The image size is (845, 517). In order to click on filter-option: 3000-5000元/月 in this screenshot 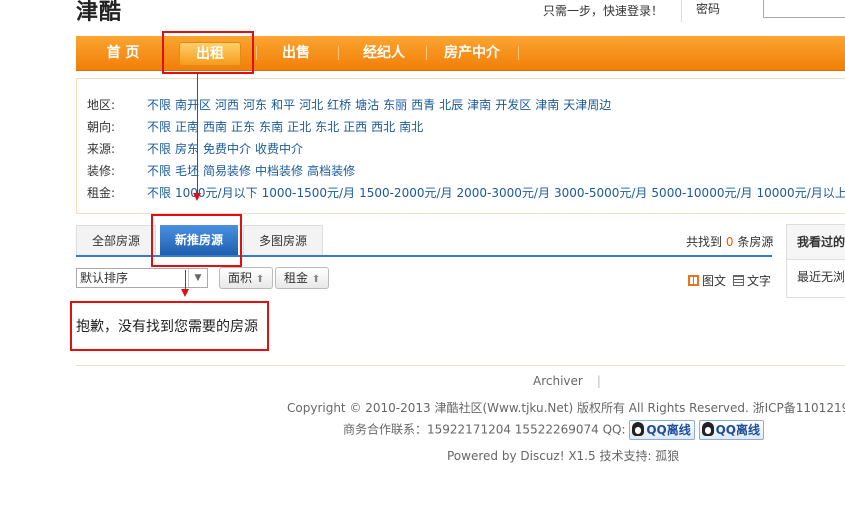, I will do `click(600, 193)`.